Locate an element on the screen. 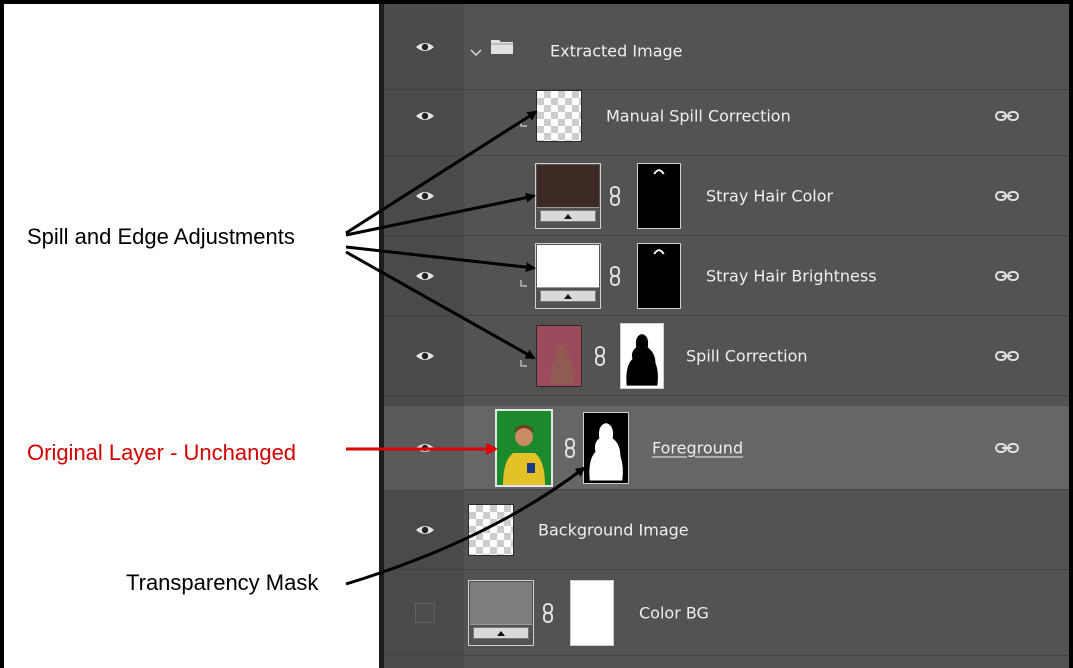 Image resolution: width=1073 pixels, height=668 pixels. layer-row-foreground: Foreground is located at coordinates (726, 448).